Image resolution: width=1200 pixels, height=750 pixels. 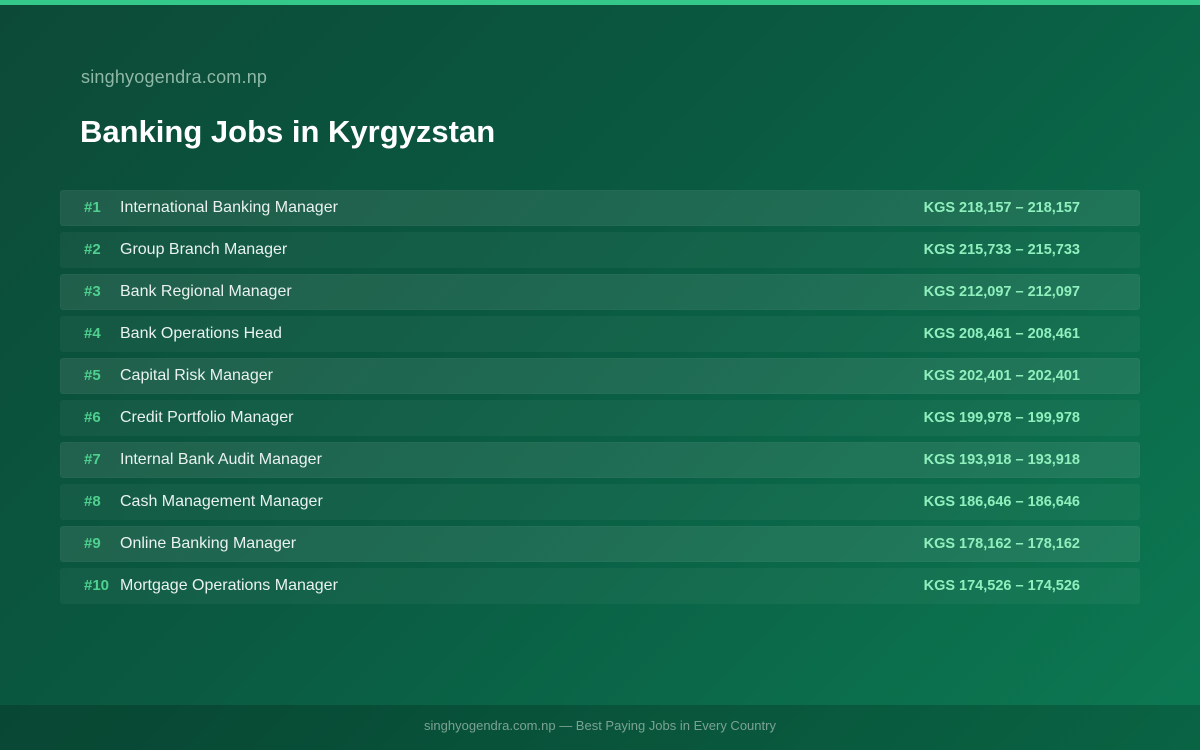 What do you see at coordinates (92, 333) in the screenshot?
I see `rank-label: #4` at bounding box center [92, 333].